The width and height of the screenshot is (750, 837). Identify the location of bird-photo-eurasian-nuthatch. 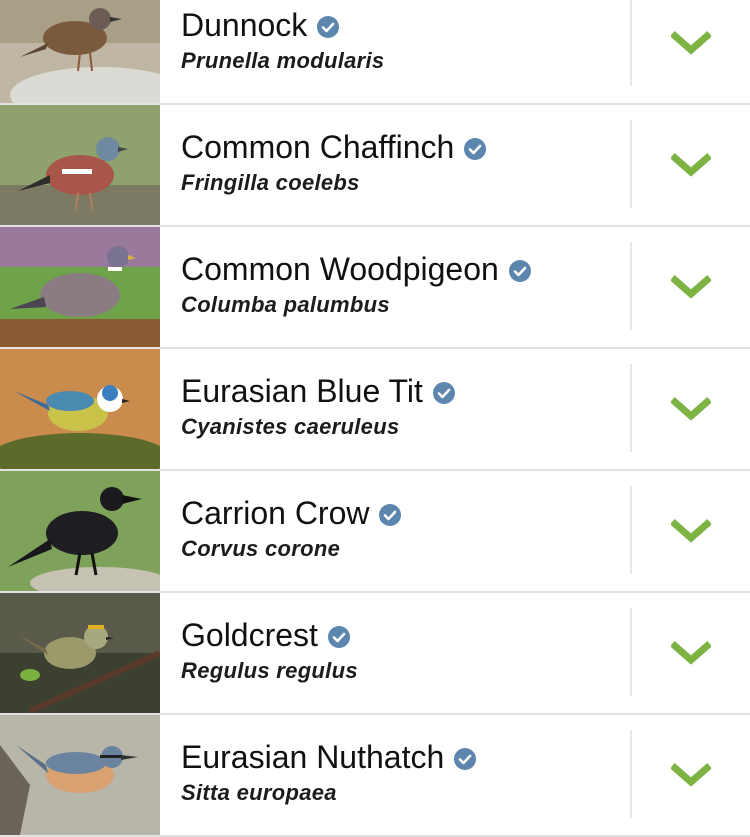
(80, 775).